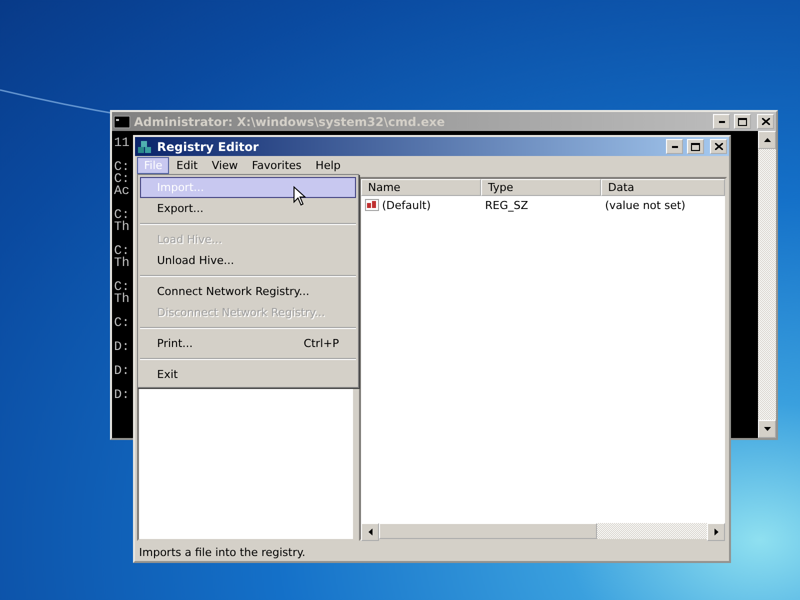 This screenshot has width=800, height=600. What do you see at coordinates (507, 205) in the screenshot?
I see `table-cell-text: REG_SZ` at bounding box center [507, 205].